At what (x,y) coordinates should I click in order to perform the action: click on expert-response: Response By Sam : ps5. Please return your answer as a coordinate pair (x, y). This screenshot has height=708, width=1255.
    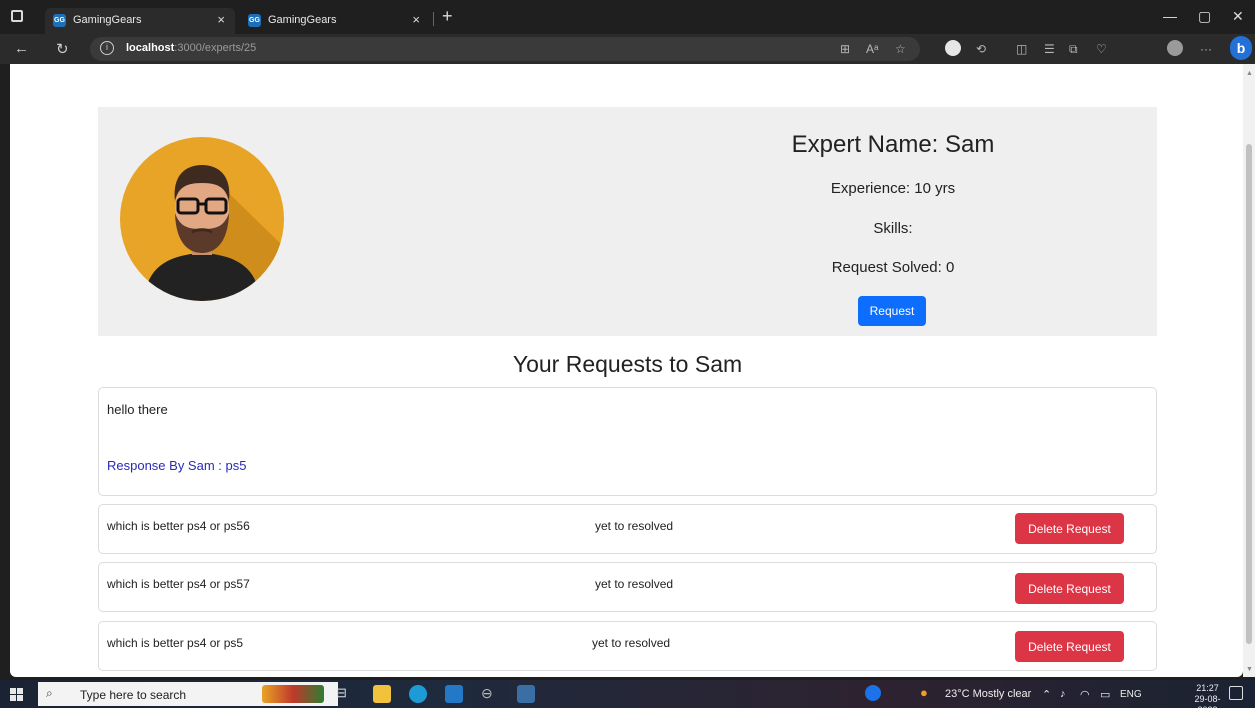
    Looking at the image, I should click on (177, 465).